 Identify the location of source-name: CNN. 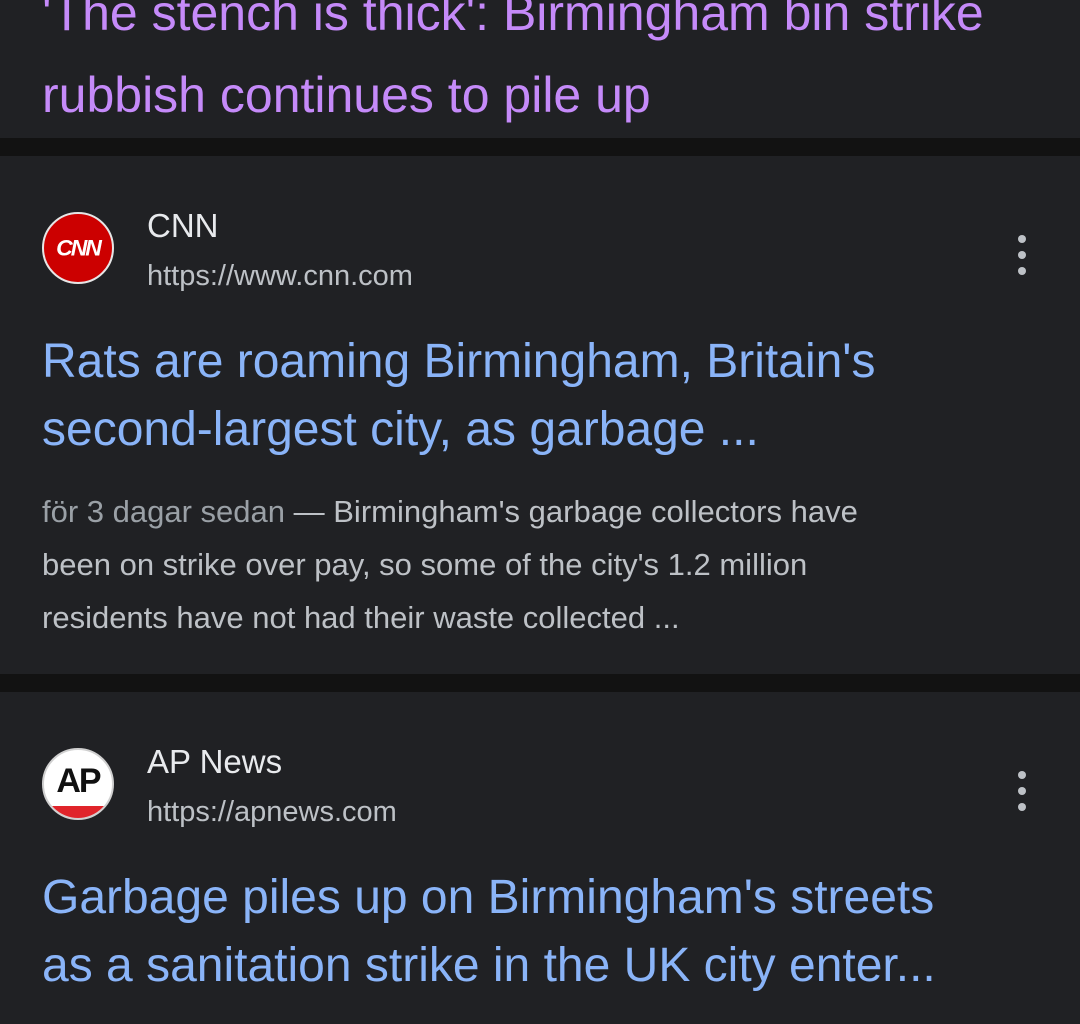
(183, 226).